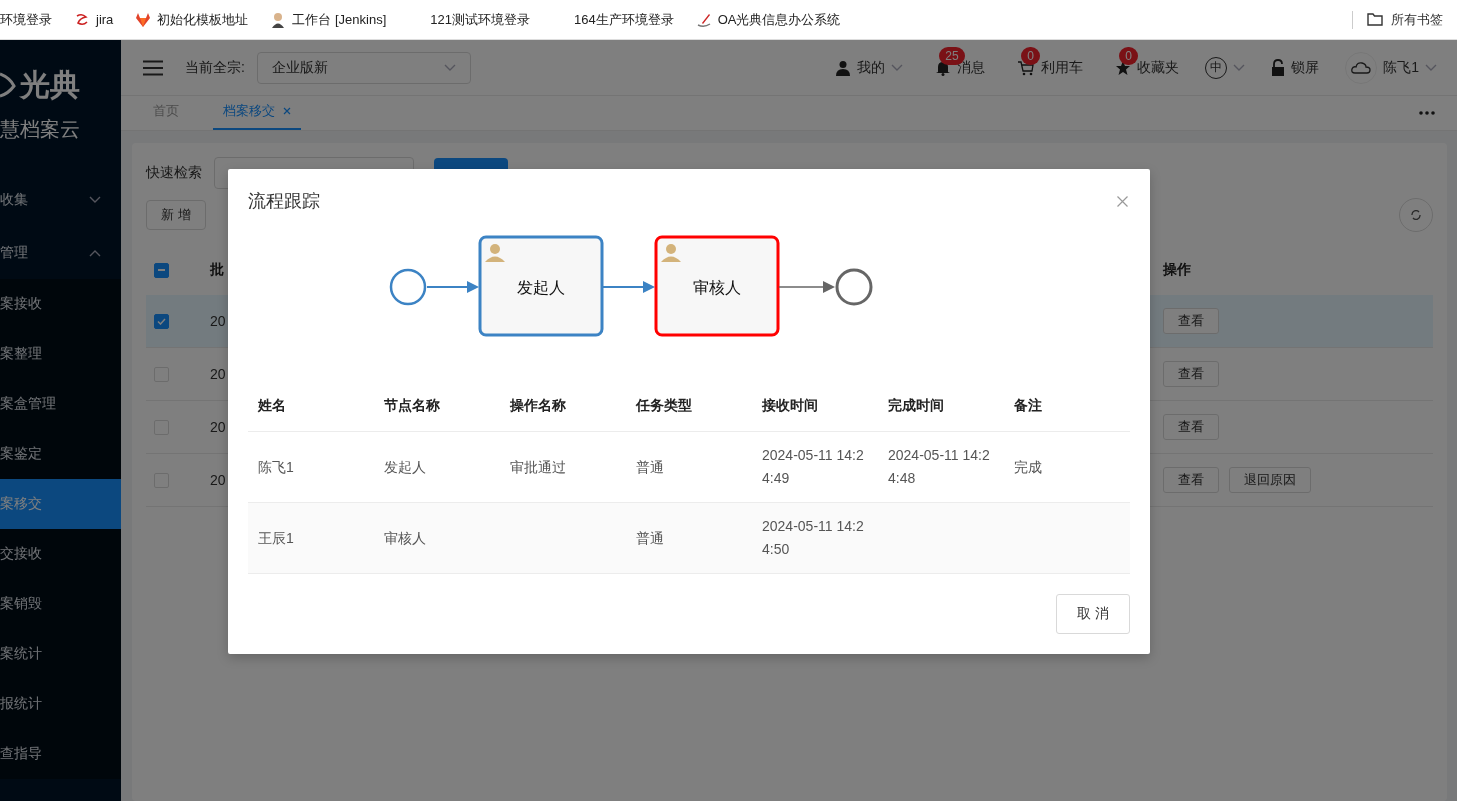 Image resolution: width=1457 pixels, height=801 pixels. What do you see at coordinates (405, 537) in the screenshot?
I see `table-cell: 审核人` at bounding box center [405, 537].